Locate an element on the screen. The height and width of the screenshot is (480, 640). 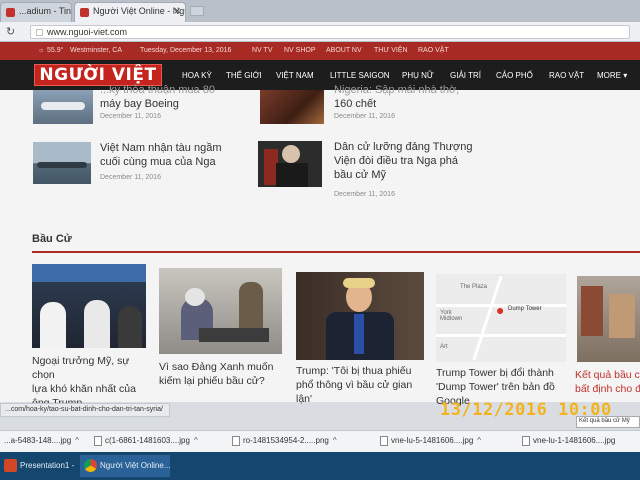
download-item: ro-1481534954-2.....png ^ is located at coordinates (284, 441).